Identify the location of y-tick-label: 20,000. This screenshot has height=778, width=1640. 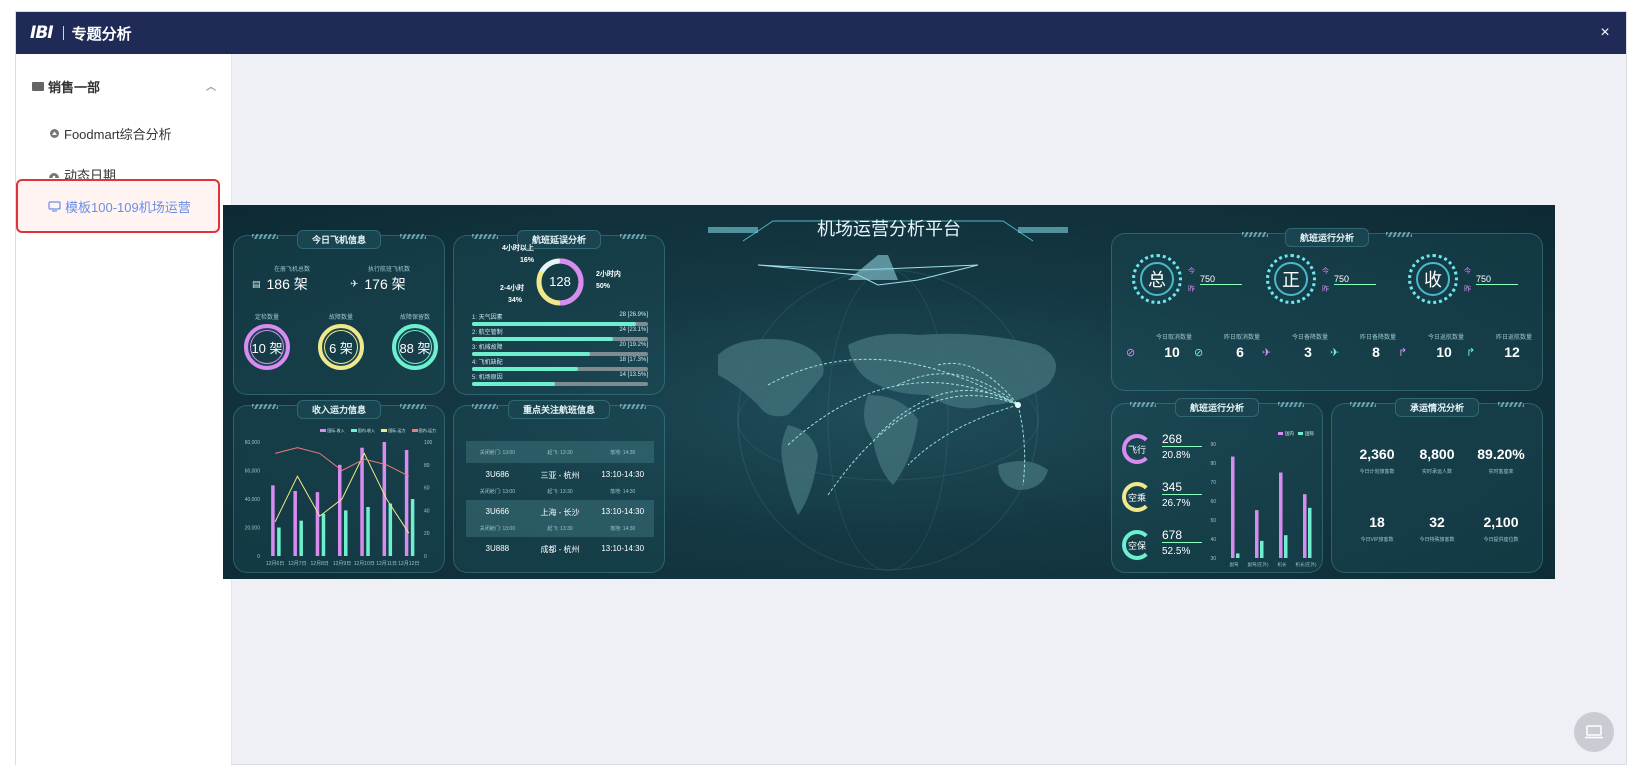
(253, 529).